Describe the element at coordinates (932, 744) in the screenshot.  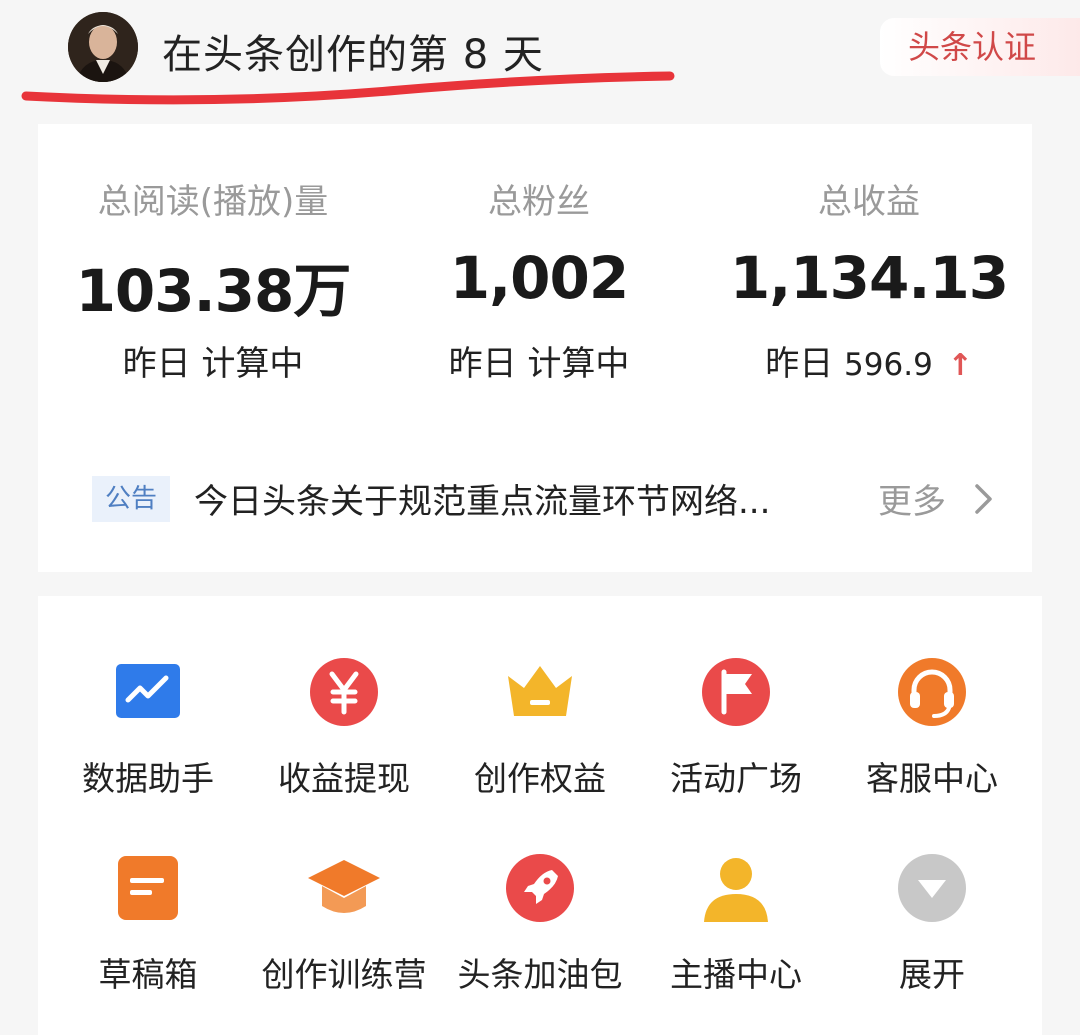
I see `tool-customer-service: 客服中心` at that location.